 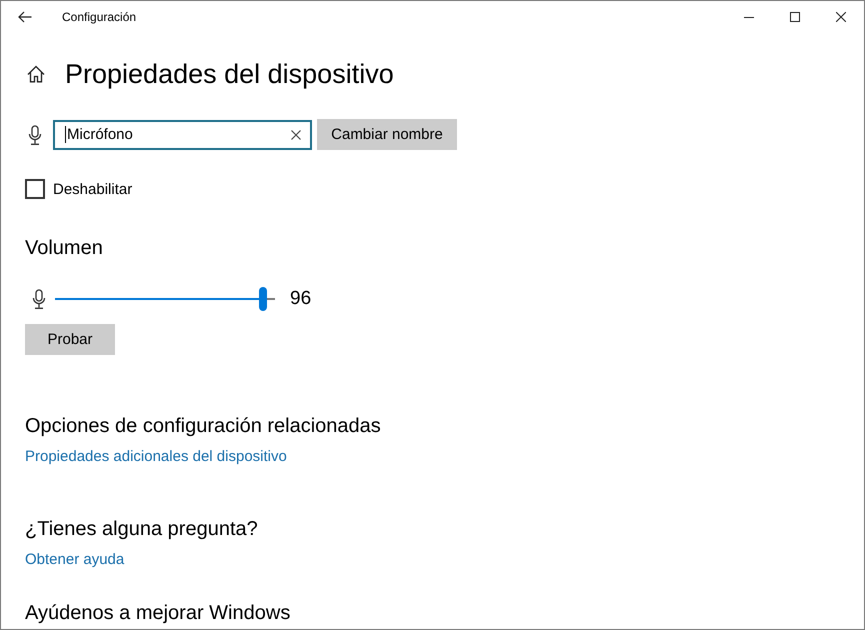 I want to click on section-heading: Ayúdenos a mejorar Windows, so click(x=157, y=613).